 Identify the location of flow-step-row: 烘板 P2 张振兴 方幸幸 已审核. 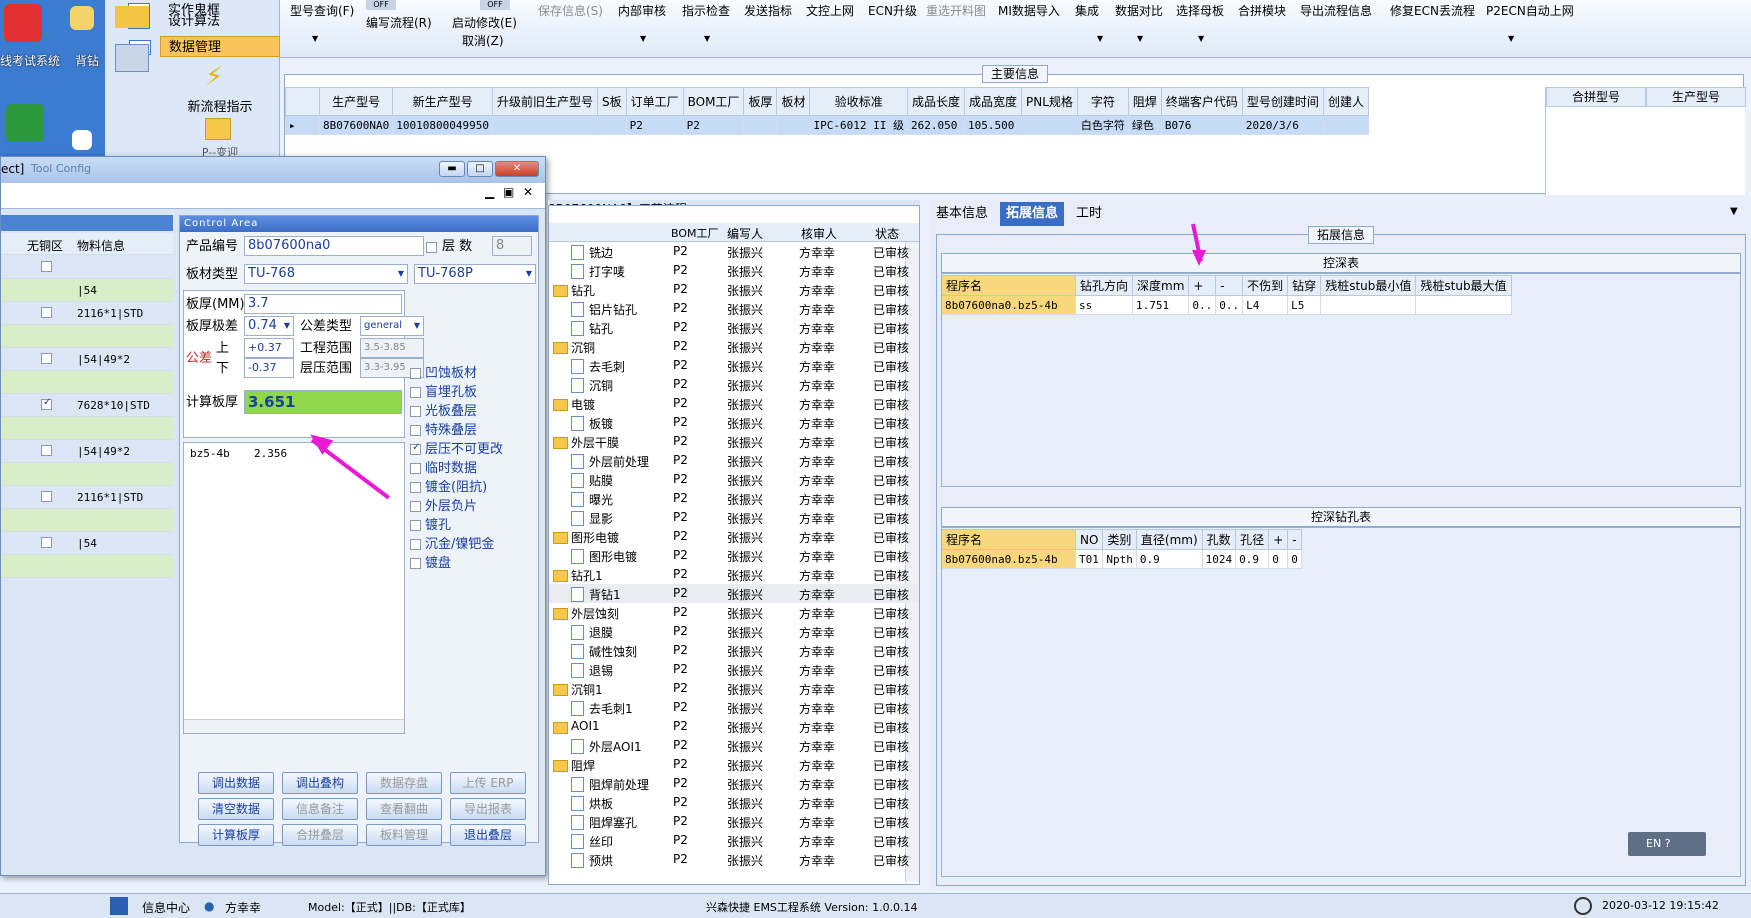
(734, 802).